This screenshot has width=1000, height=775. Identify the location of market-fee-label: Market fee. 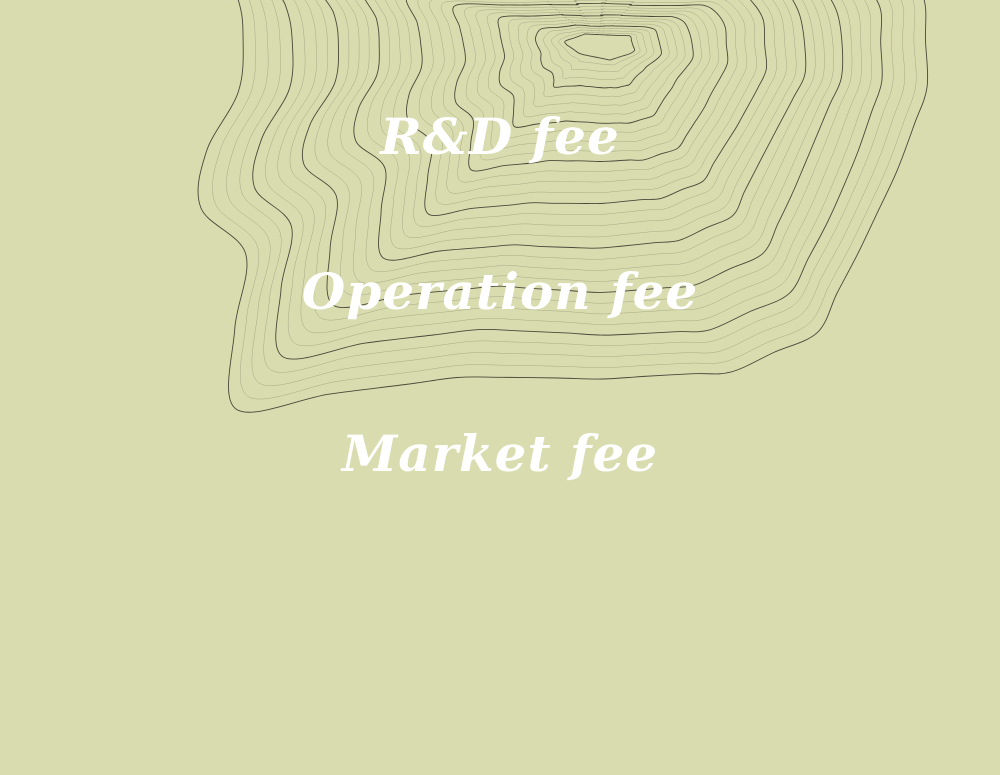
(500, 453).